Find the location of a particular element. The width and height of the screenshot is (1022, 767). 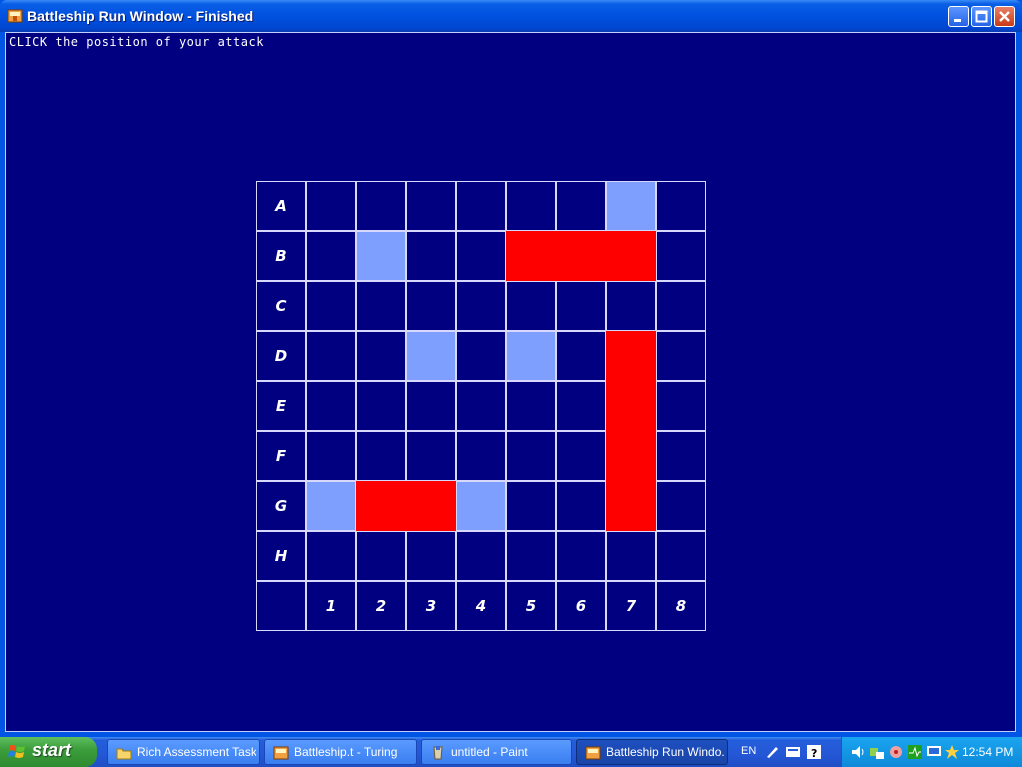

grid-cell-a7 is located at coordinates (631, 206).